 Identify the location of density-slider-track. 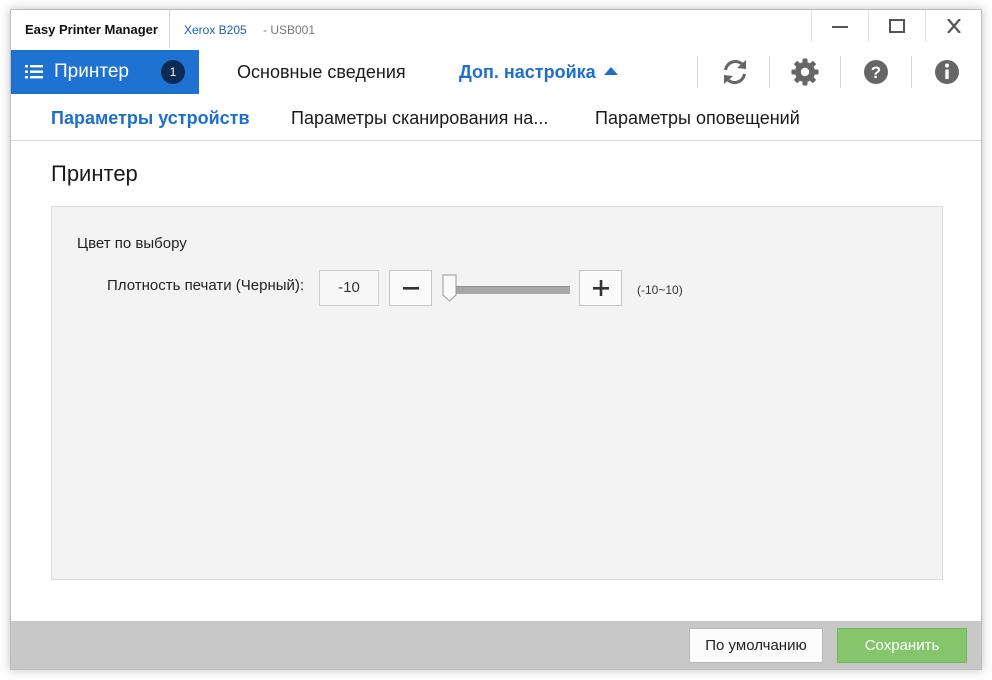
(510, 290).